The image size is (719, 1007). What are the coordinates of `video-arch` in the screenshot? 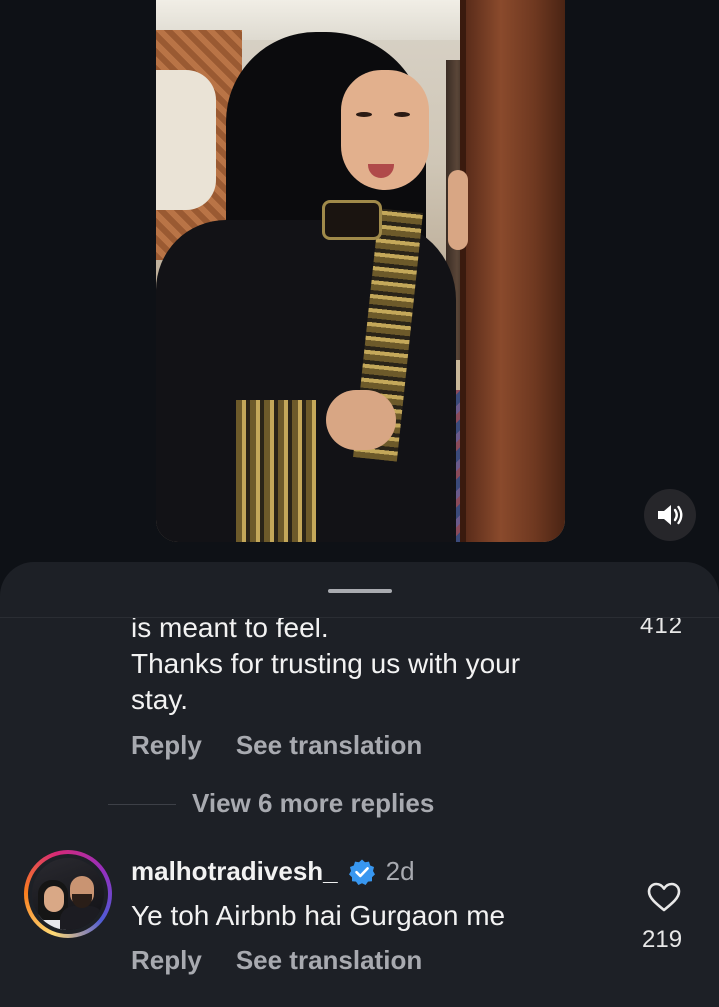 It's located at (186, 140).